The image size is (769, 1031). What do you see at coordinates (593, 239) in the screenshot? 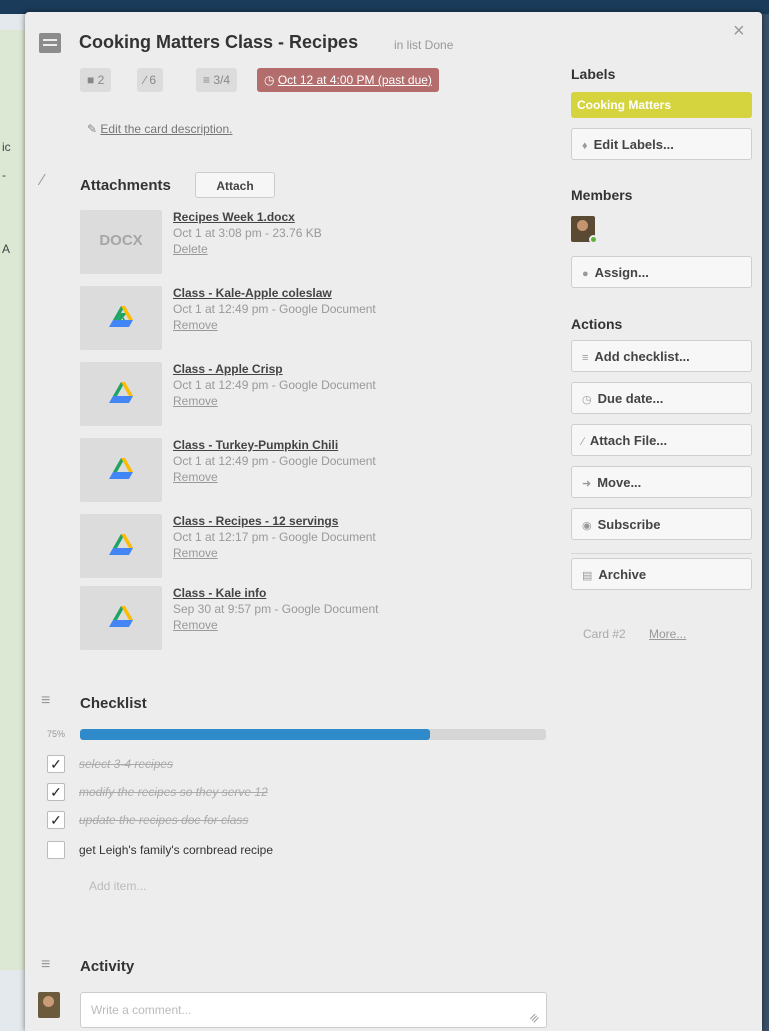
I see `online-status-icon` at bounding box center [593, 239].